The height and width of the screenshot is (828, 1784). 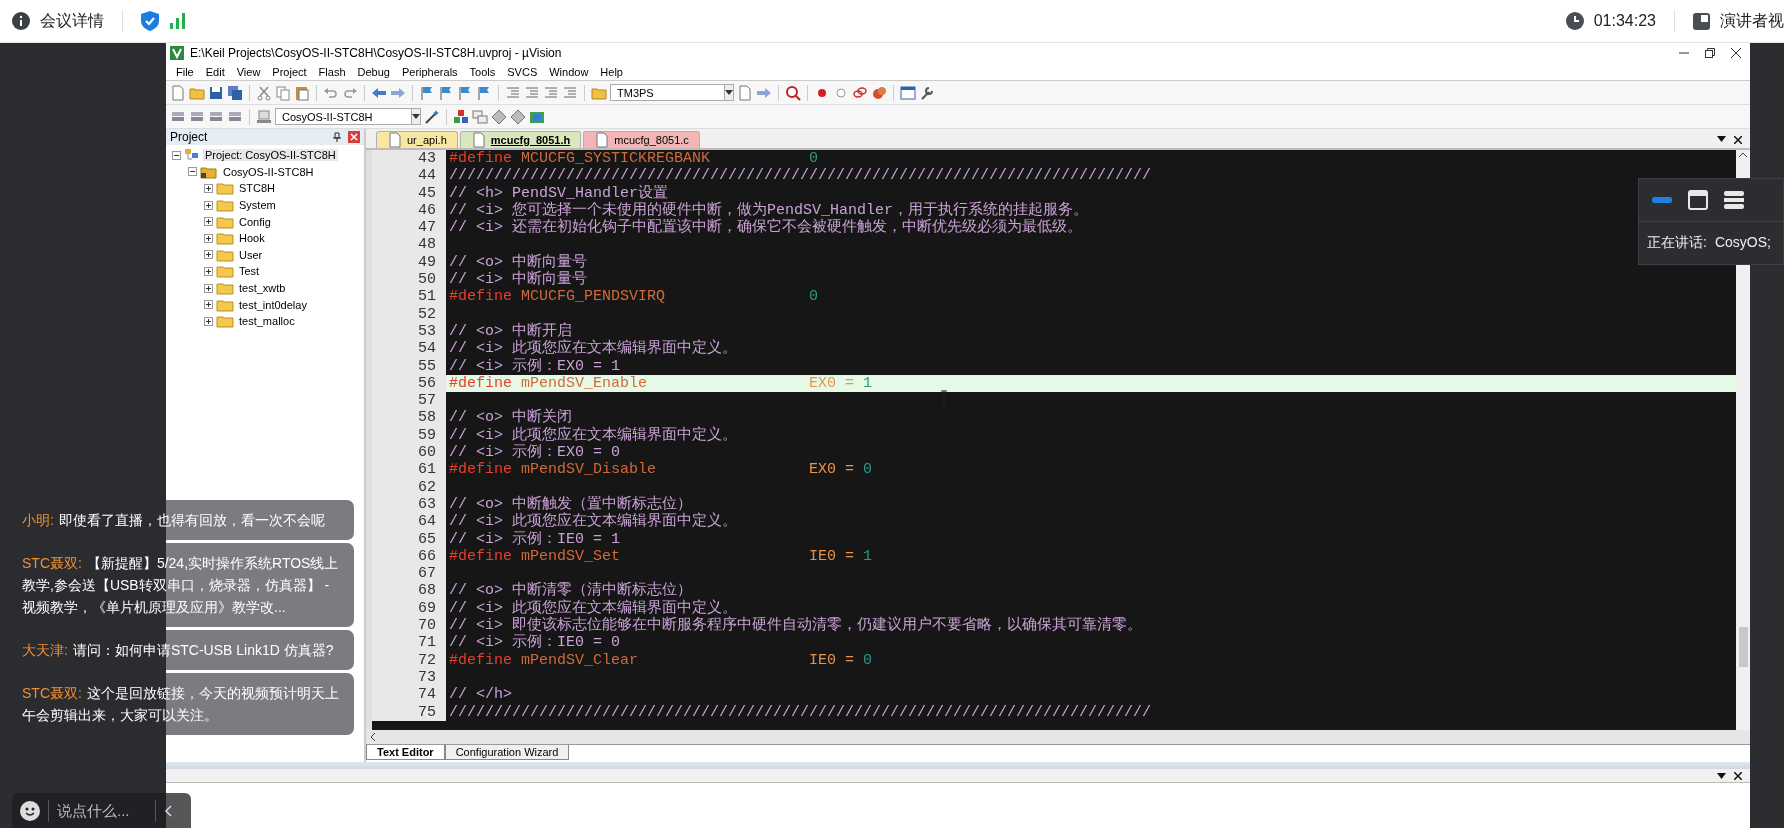 I want to click on meeting-details-label: 会议详情, so click(x=72, y=21).